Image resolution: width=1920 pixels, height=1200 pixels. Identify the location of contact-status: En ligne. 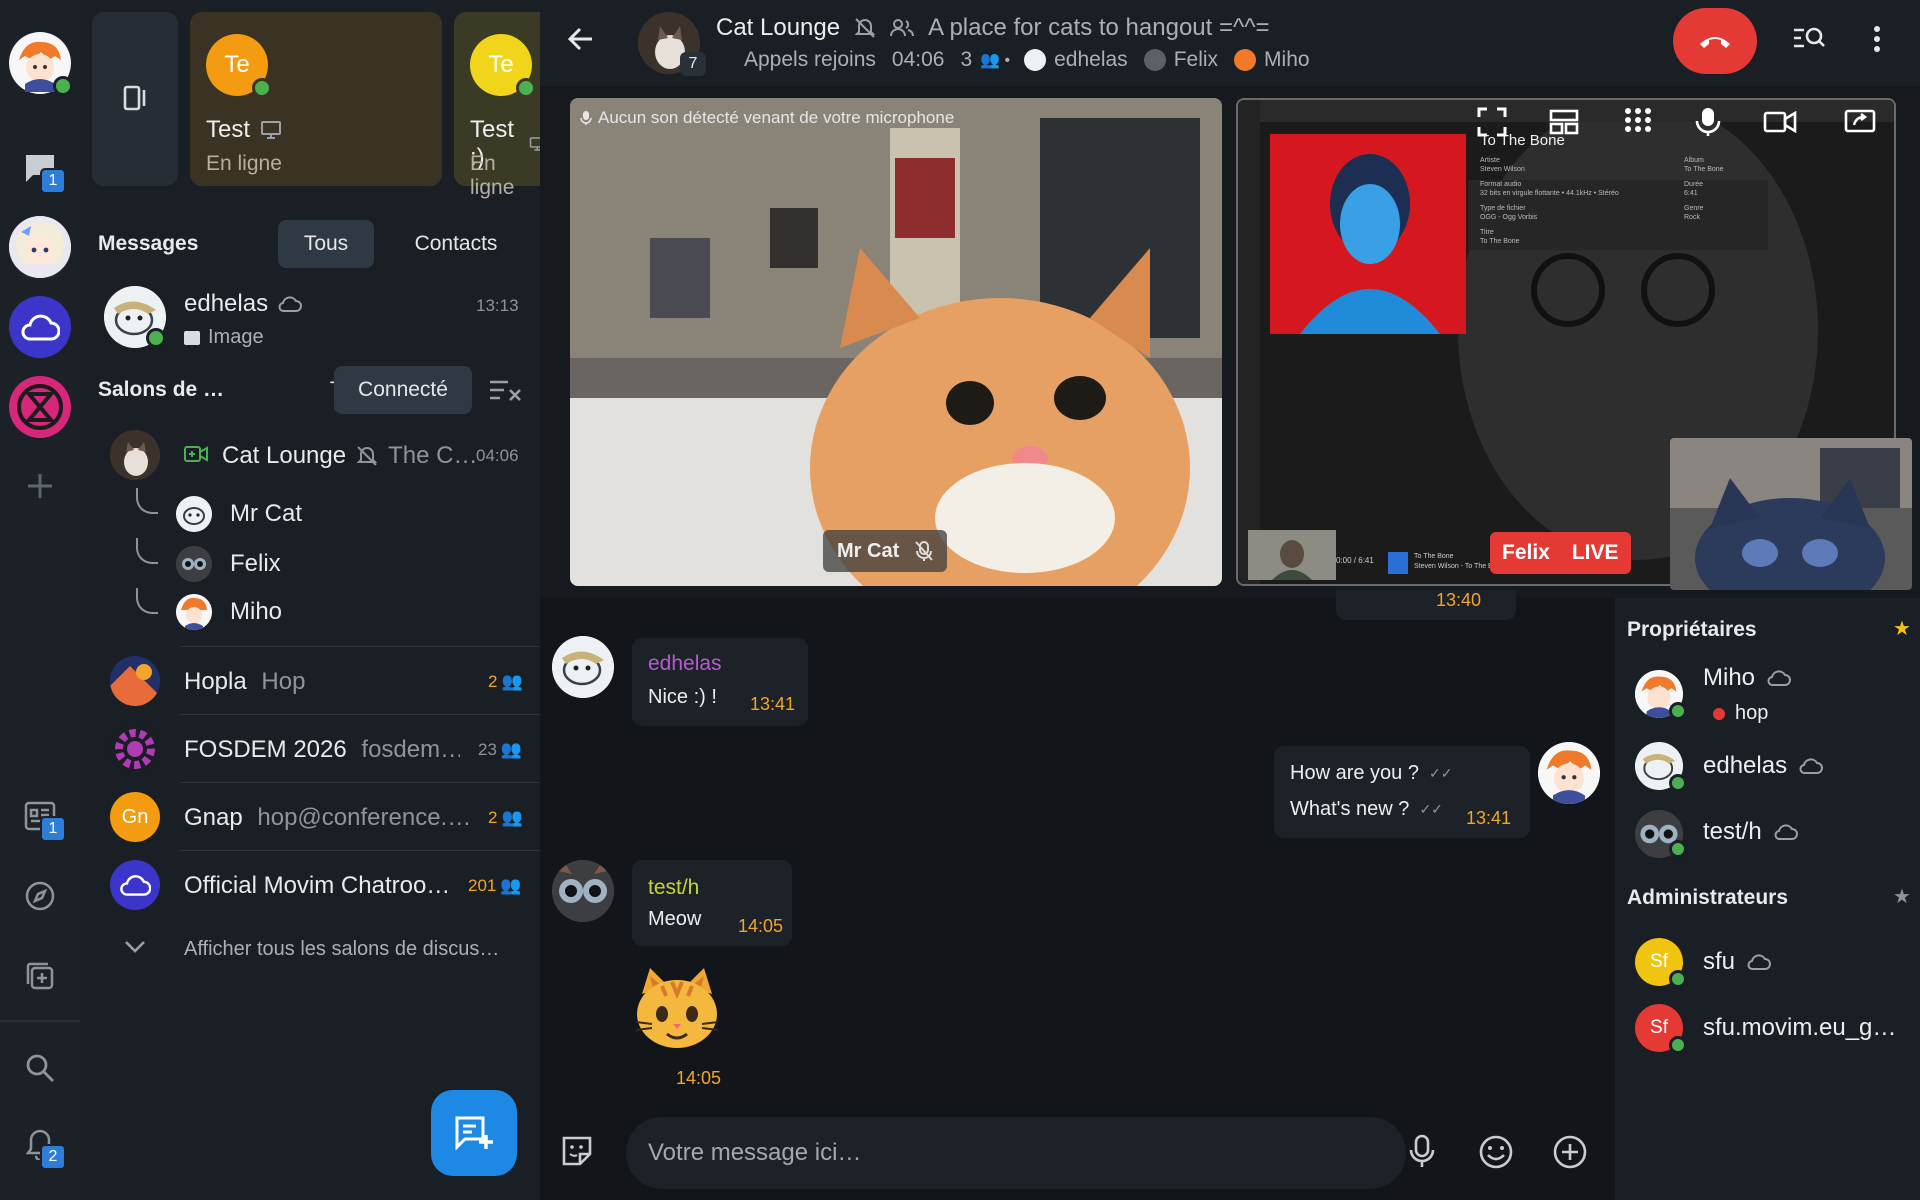
(244, 163).